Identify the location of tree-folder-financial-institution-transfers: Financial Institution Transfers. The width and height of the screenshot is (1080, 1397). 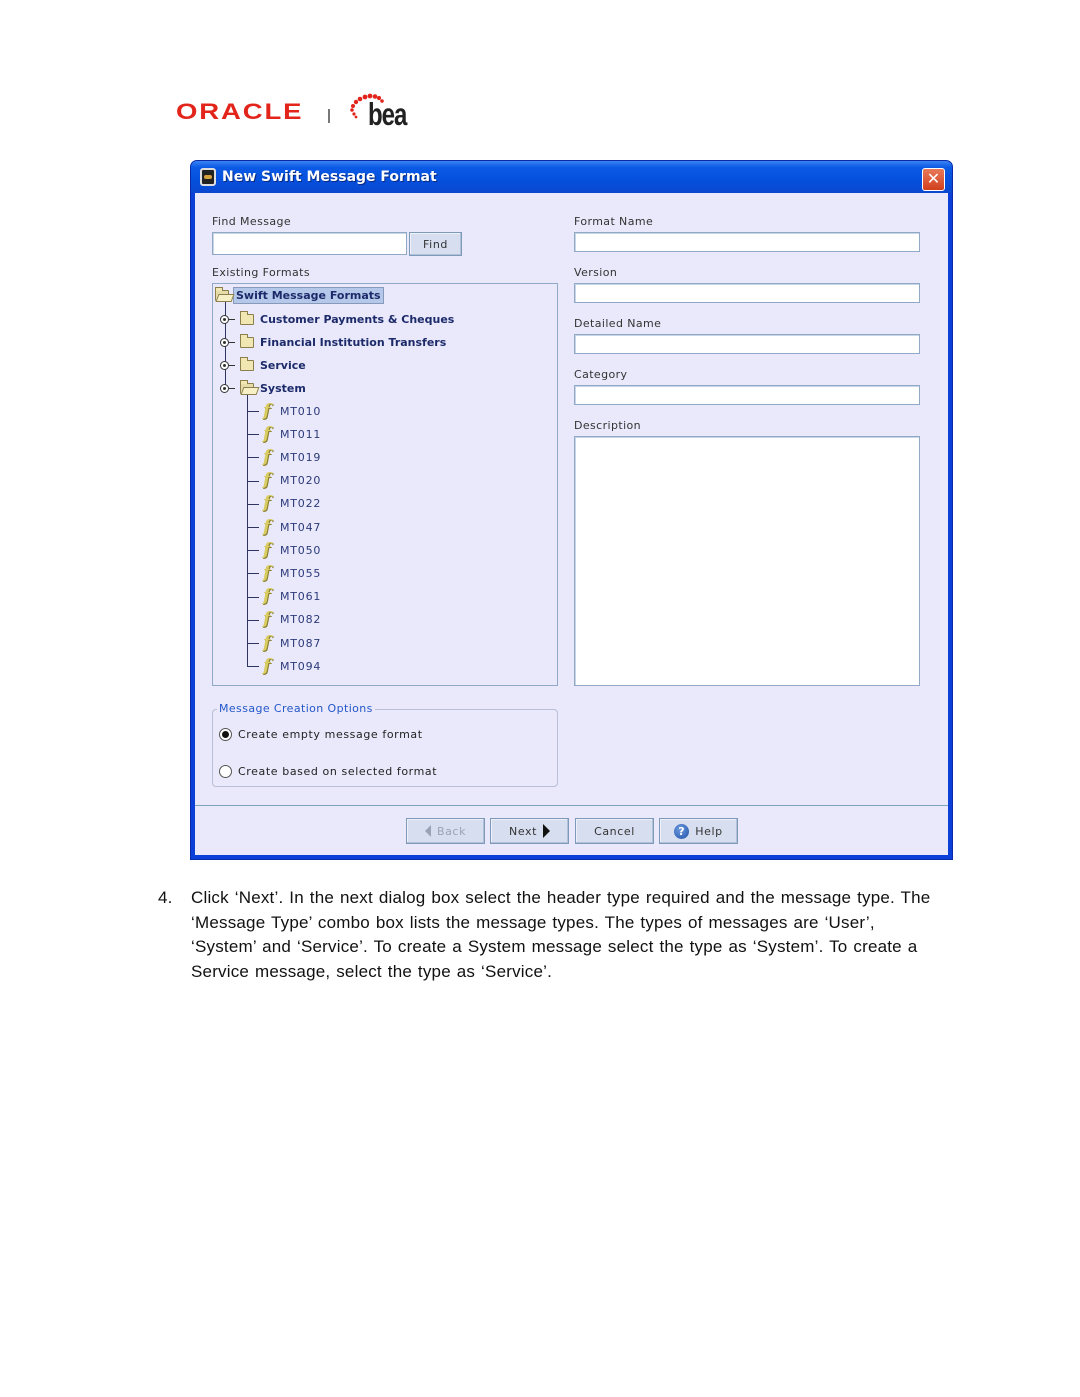
(333, 342).